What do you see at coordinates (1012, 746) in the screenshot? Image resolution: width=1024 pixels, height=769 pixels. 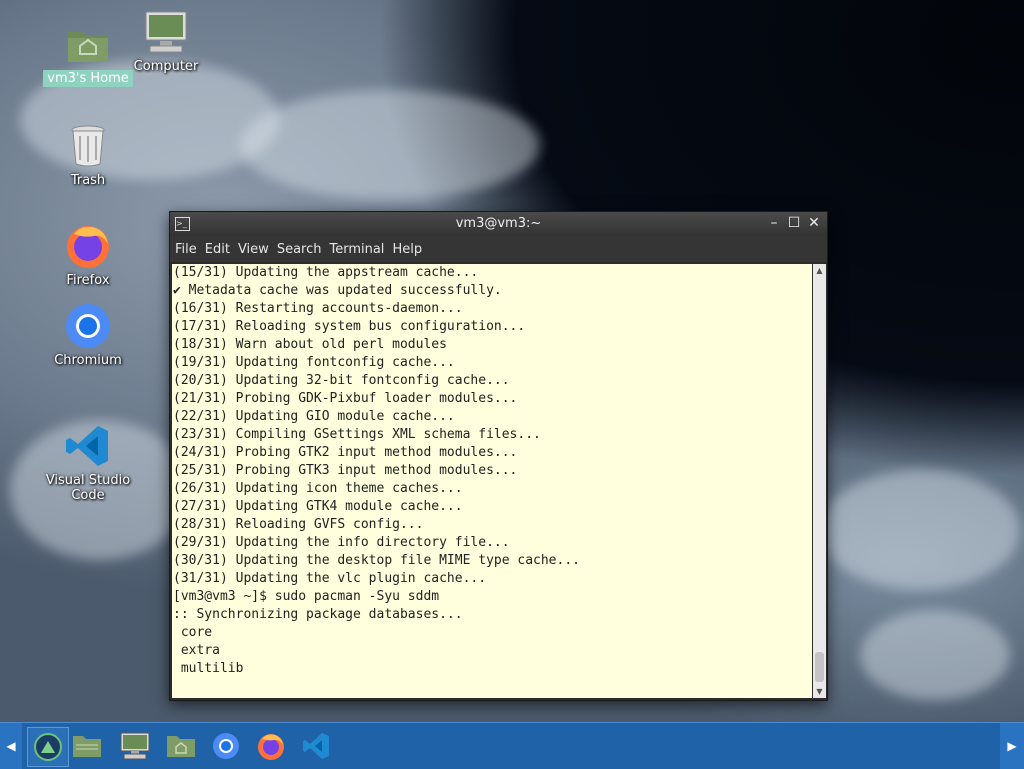 I see `taskbar-scroll-right-button: ▶` at bounding box center [1012, 746].